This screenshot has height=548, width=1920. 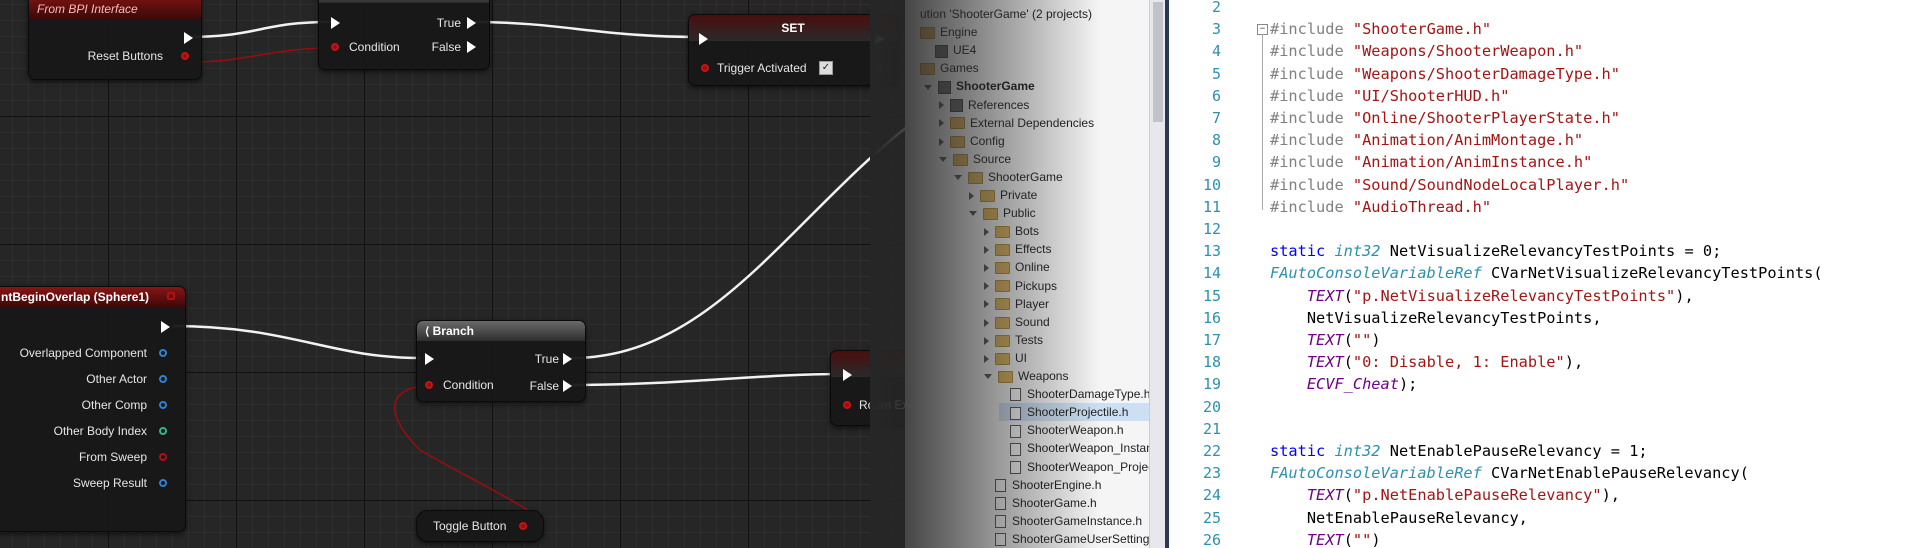 I want to click on tree-item: ShooterEngine.h, so click(x=1074, y=485).